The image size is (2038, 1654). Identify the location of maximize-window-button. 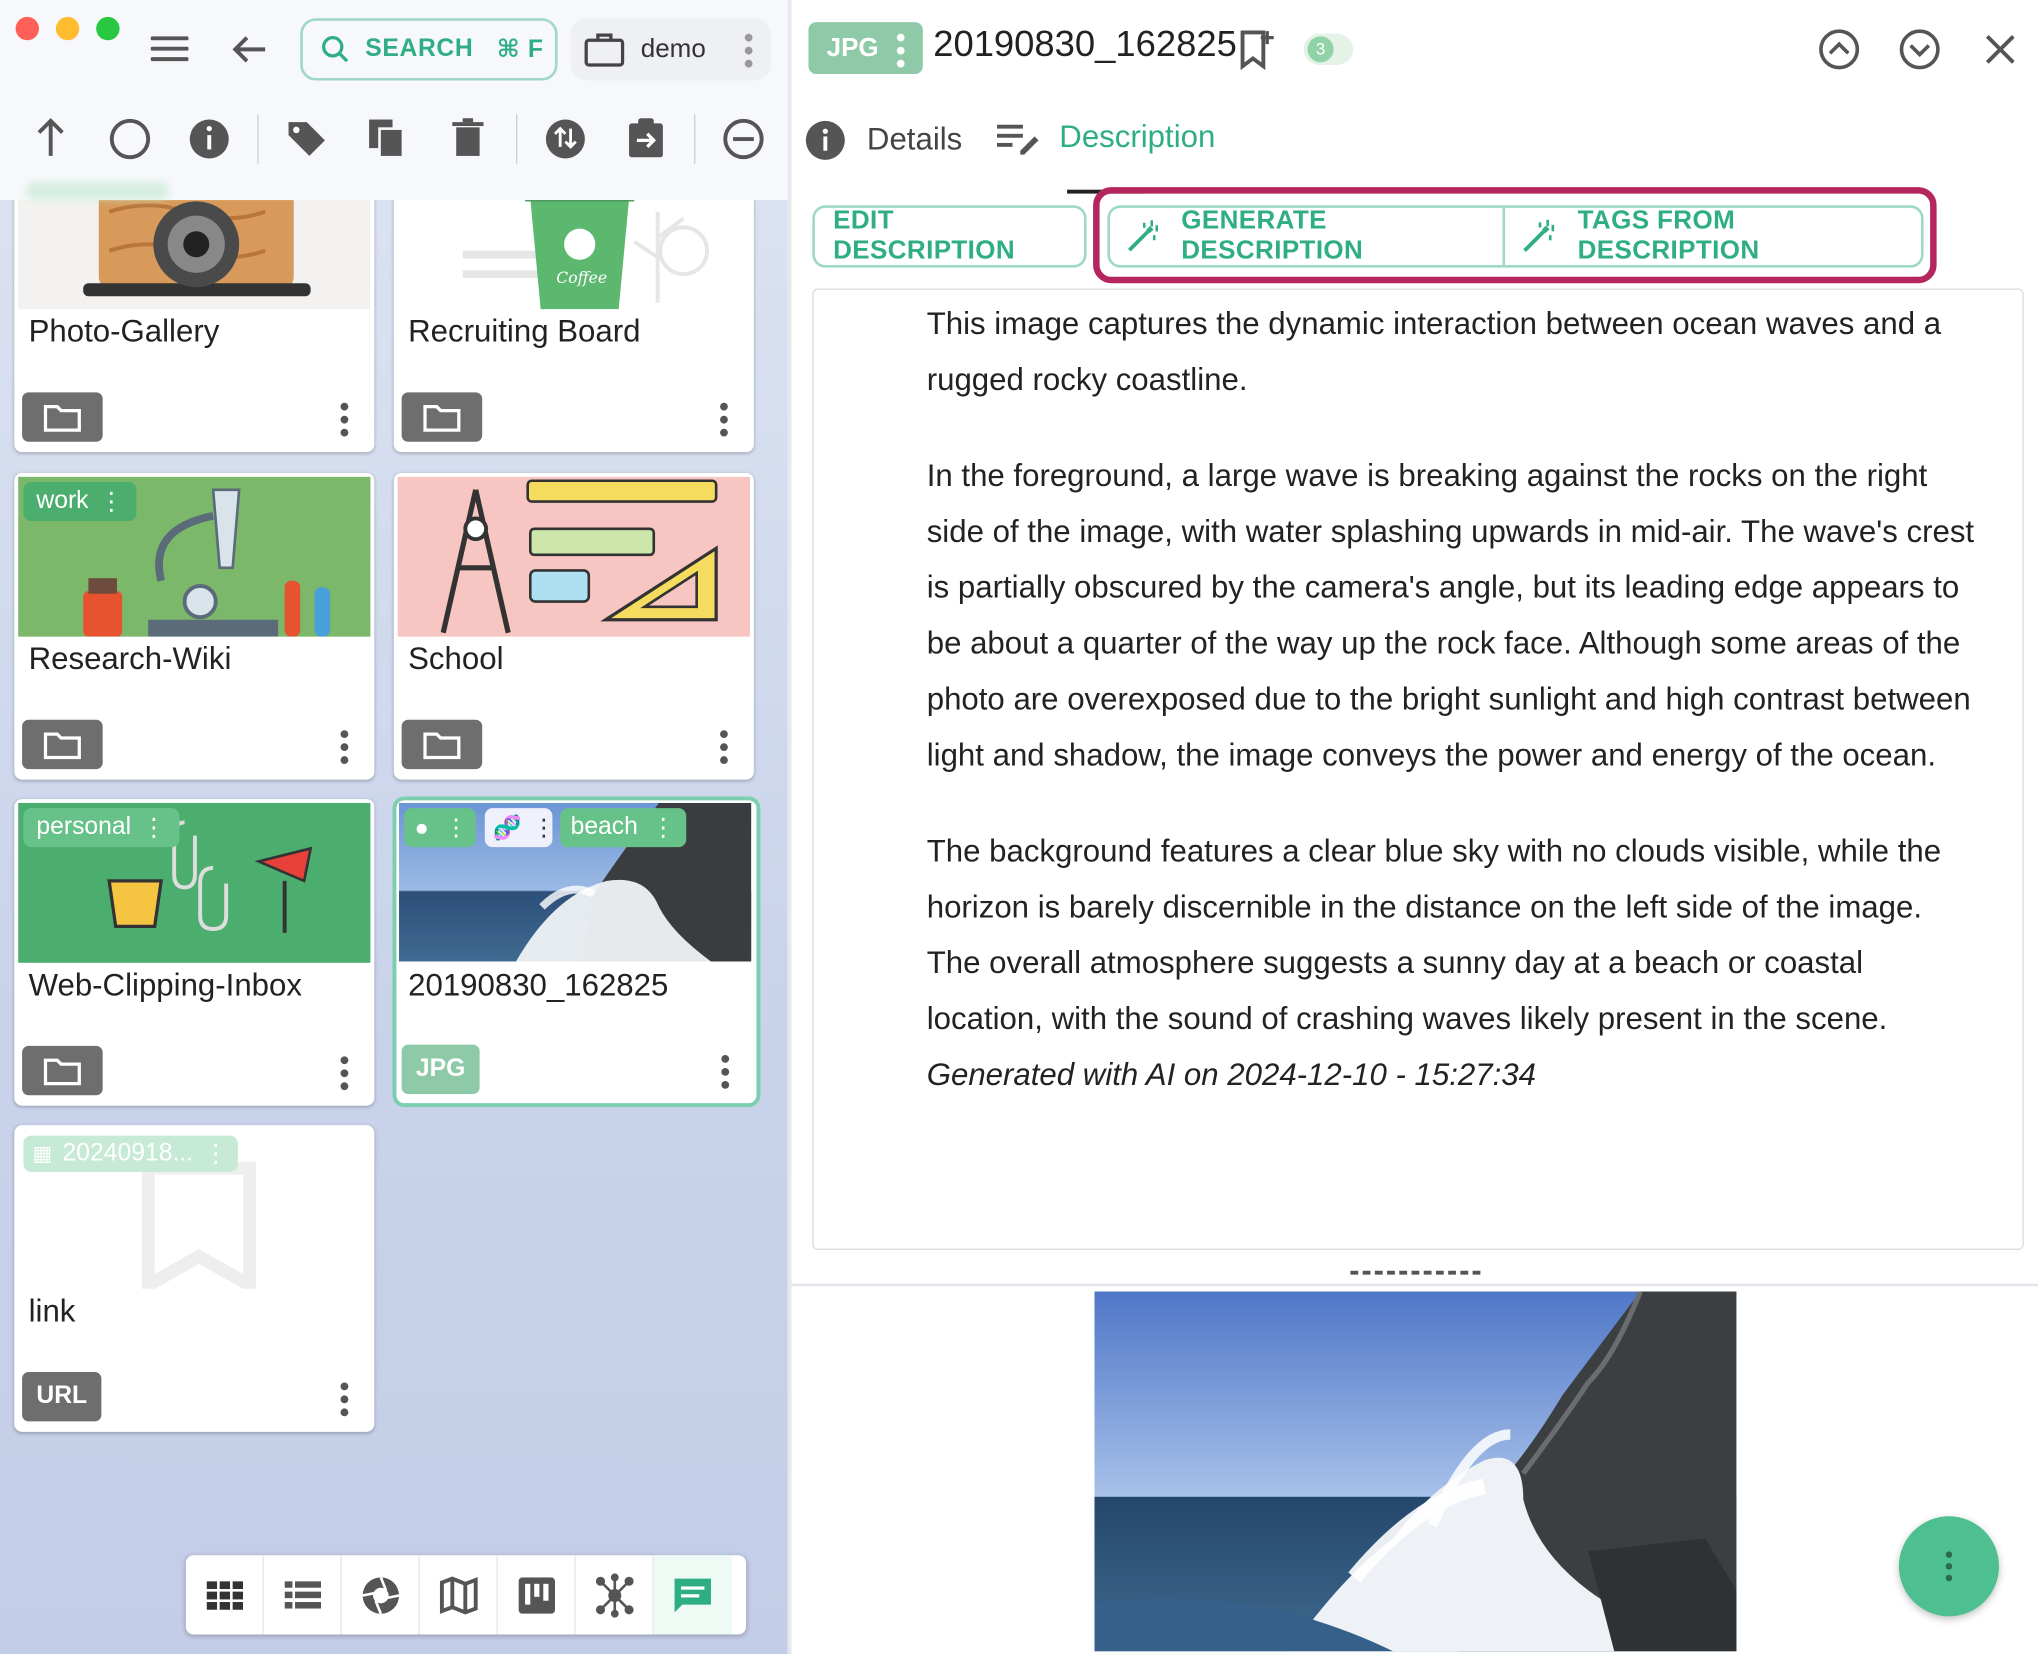
(108, 28).